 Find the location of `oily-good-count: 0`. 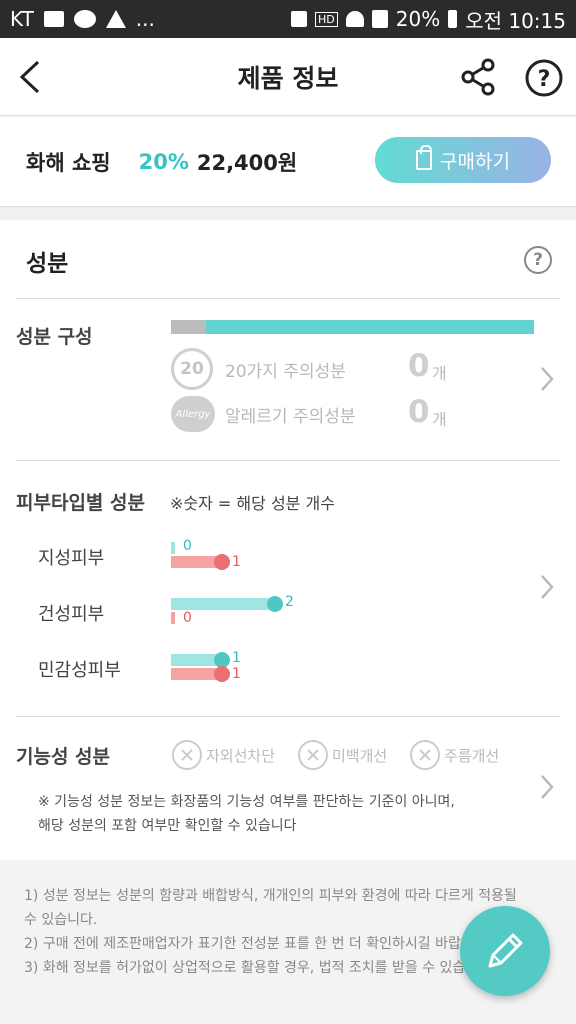

oily-good-count: 0 is located at coordinates (187, 546).